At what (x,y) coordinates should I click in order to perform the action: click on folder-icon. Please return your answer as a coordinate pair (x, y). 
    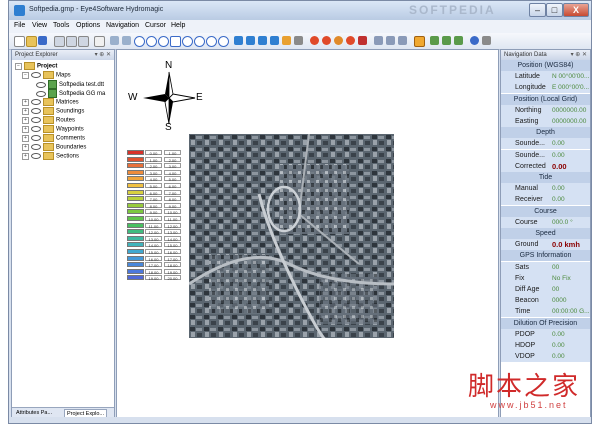
    Looking at the image, I should click on (48, 120).